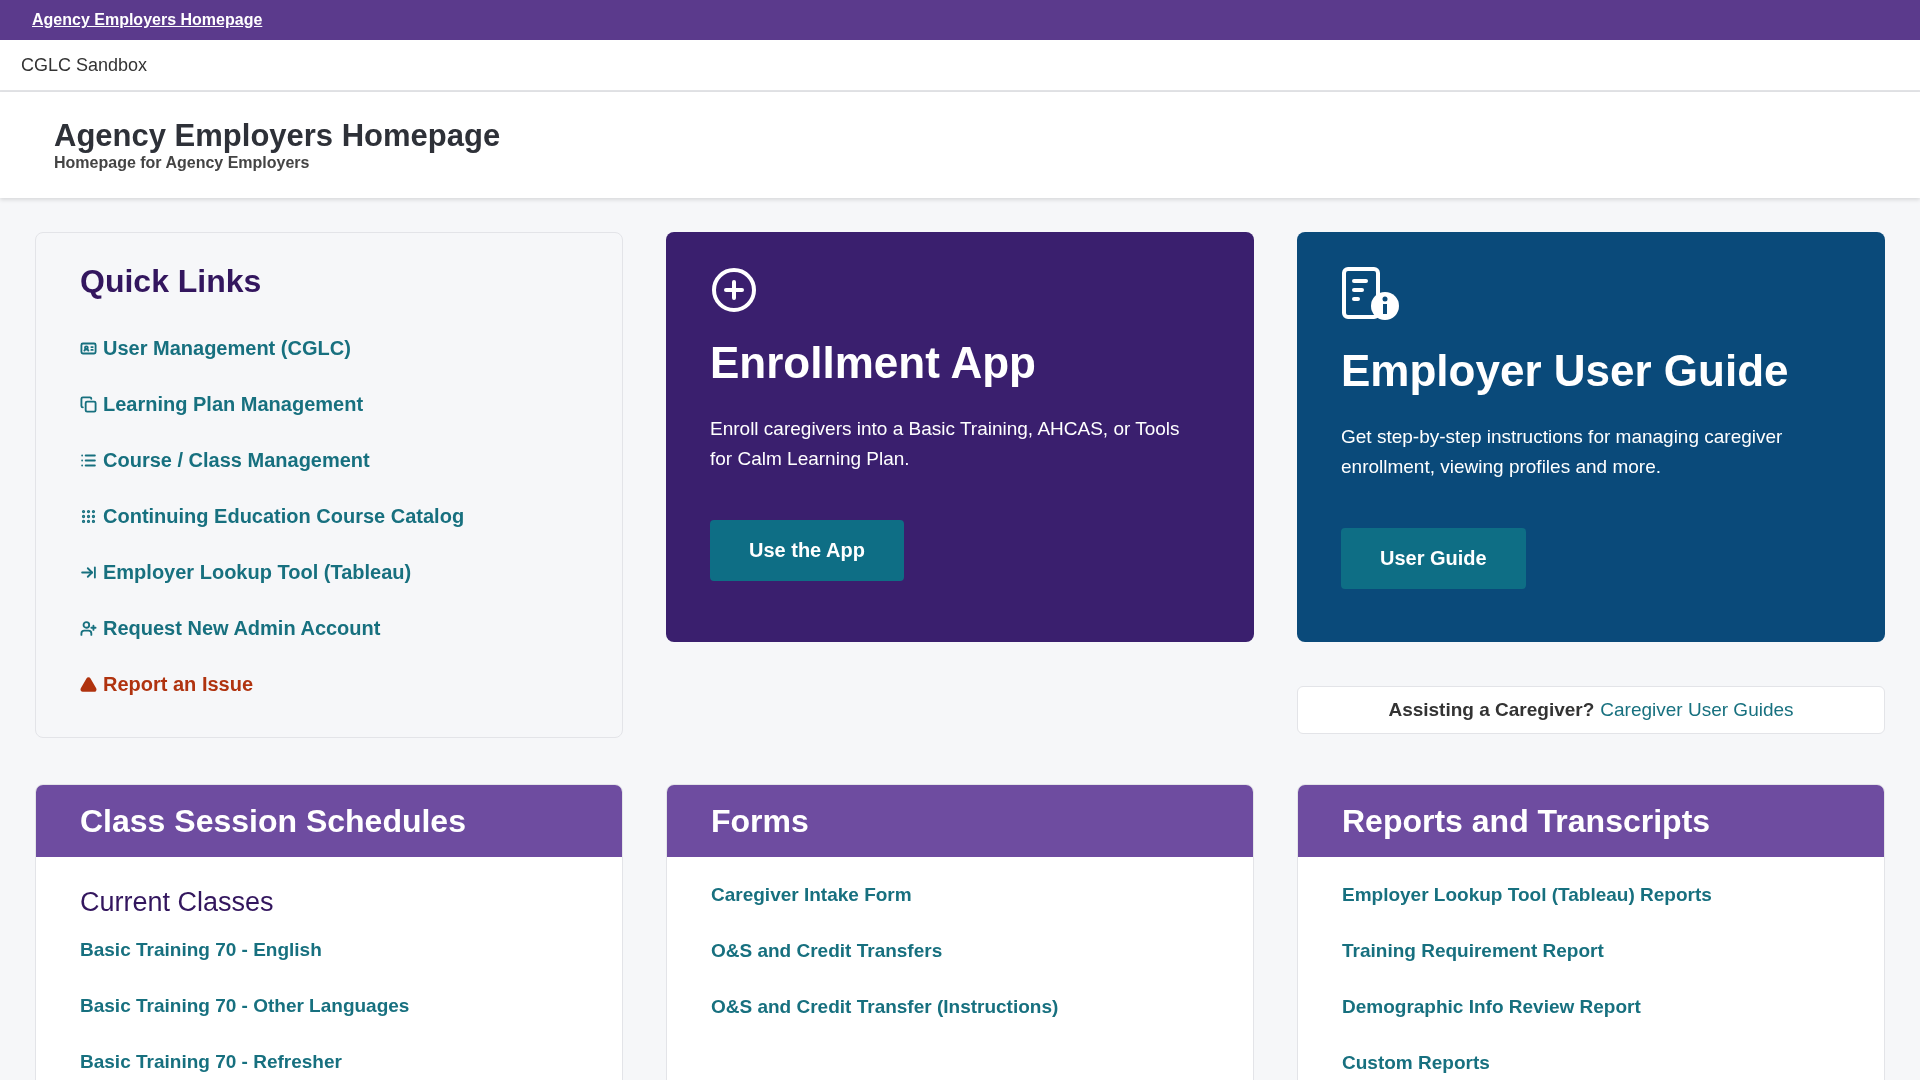  What do you see at coordinates (177, 902) in the screenshot?
I see `section-subtitle: Current Classes` at bounding box center [177, 902].